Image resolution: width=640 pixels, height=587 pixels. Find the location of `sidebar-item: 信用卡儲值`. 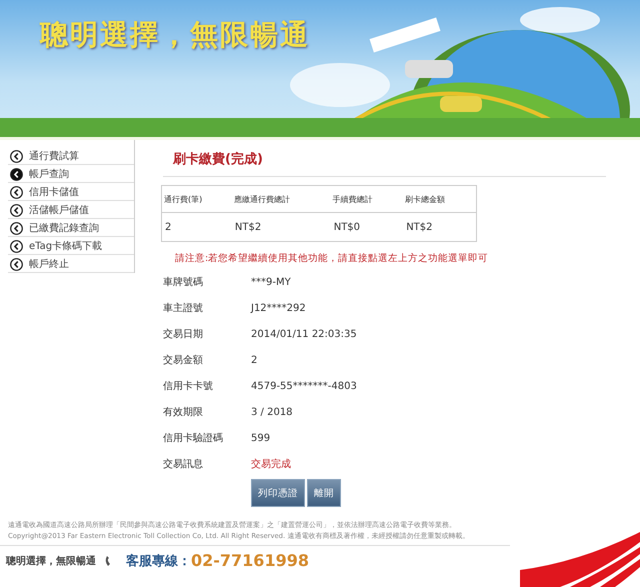

sidebar-item: 信用卡儲值 is located at coordinates (71, 192).